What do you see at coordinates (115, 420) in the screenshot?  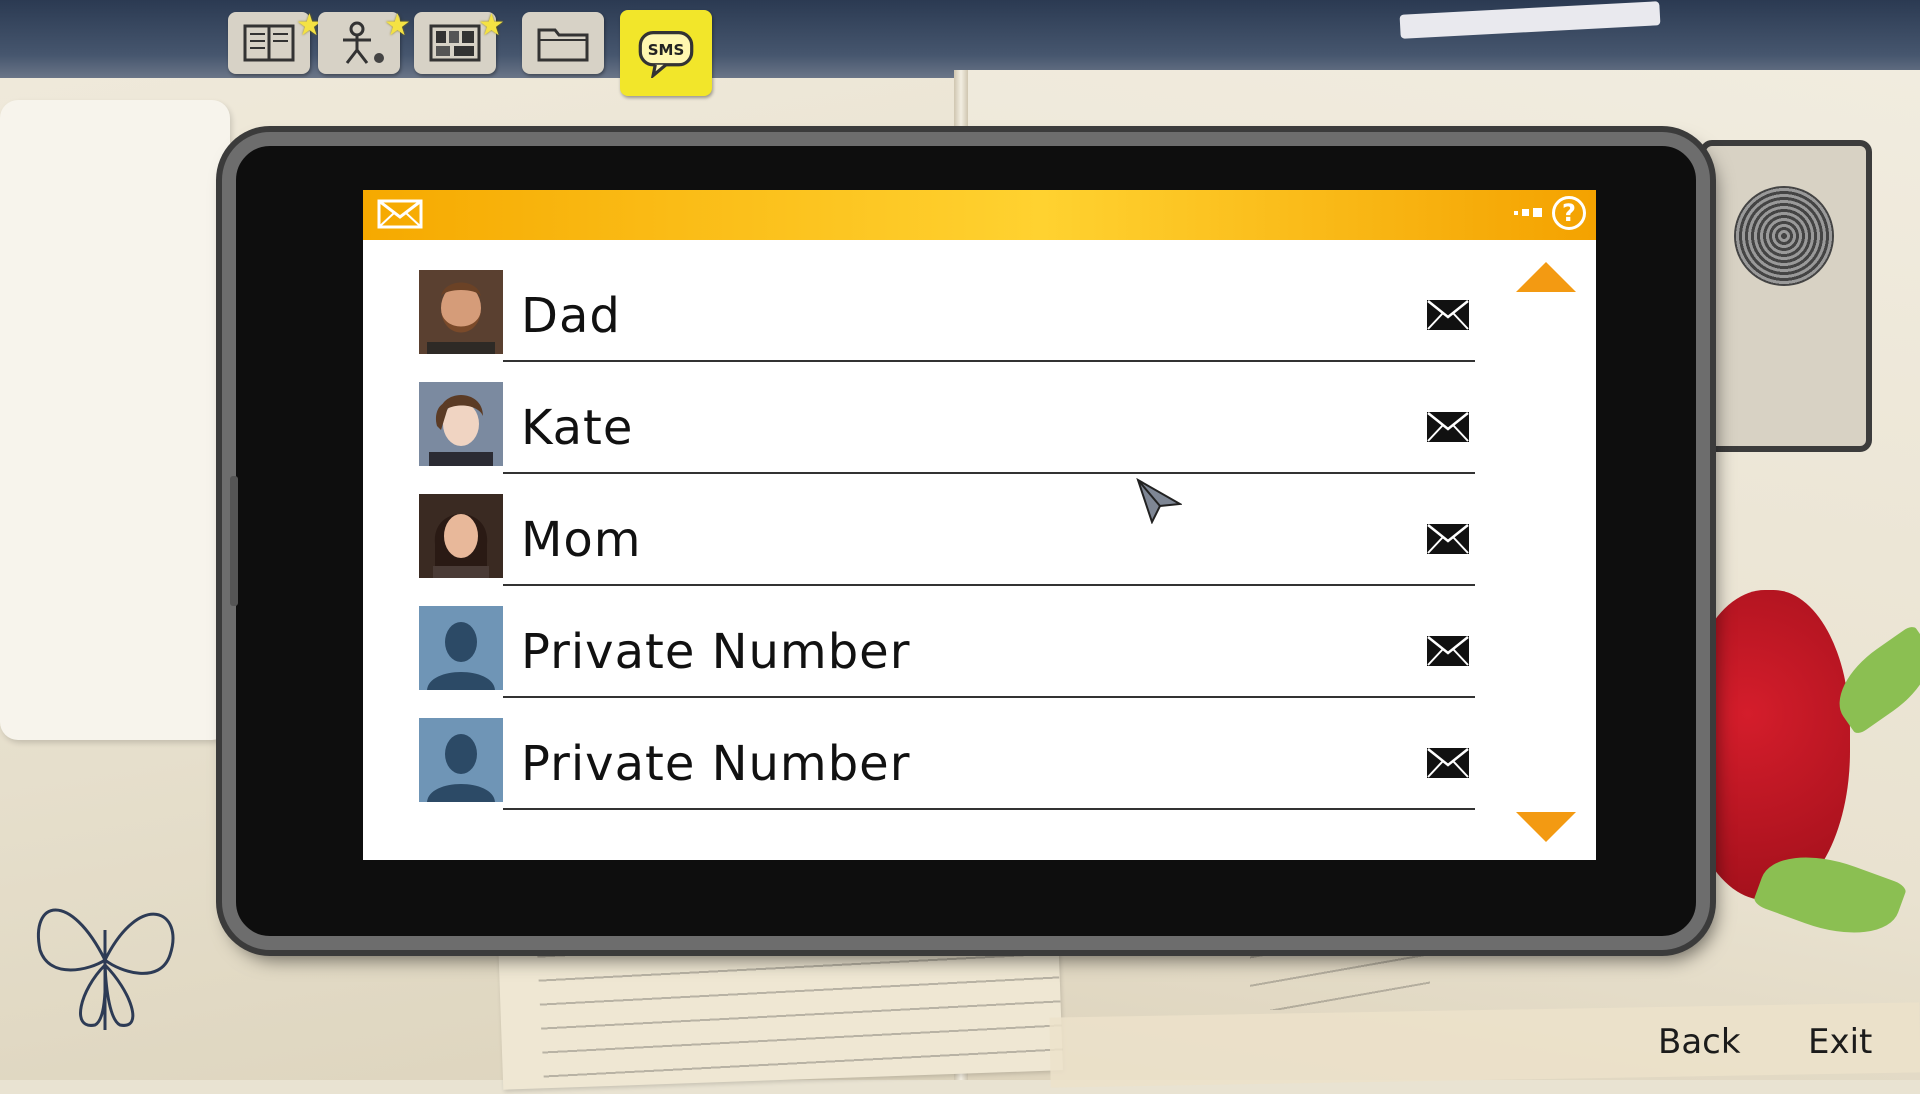 I see `scrap-paper` at bounding box center [115, 420].